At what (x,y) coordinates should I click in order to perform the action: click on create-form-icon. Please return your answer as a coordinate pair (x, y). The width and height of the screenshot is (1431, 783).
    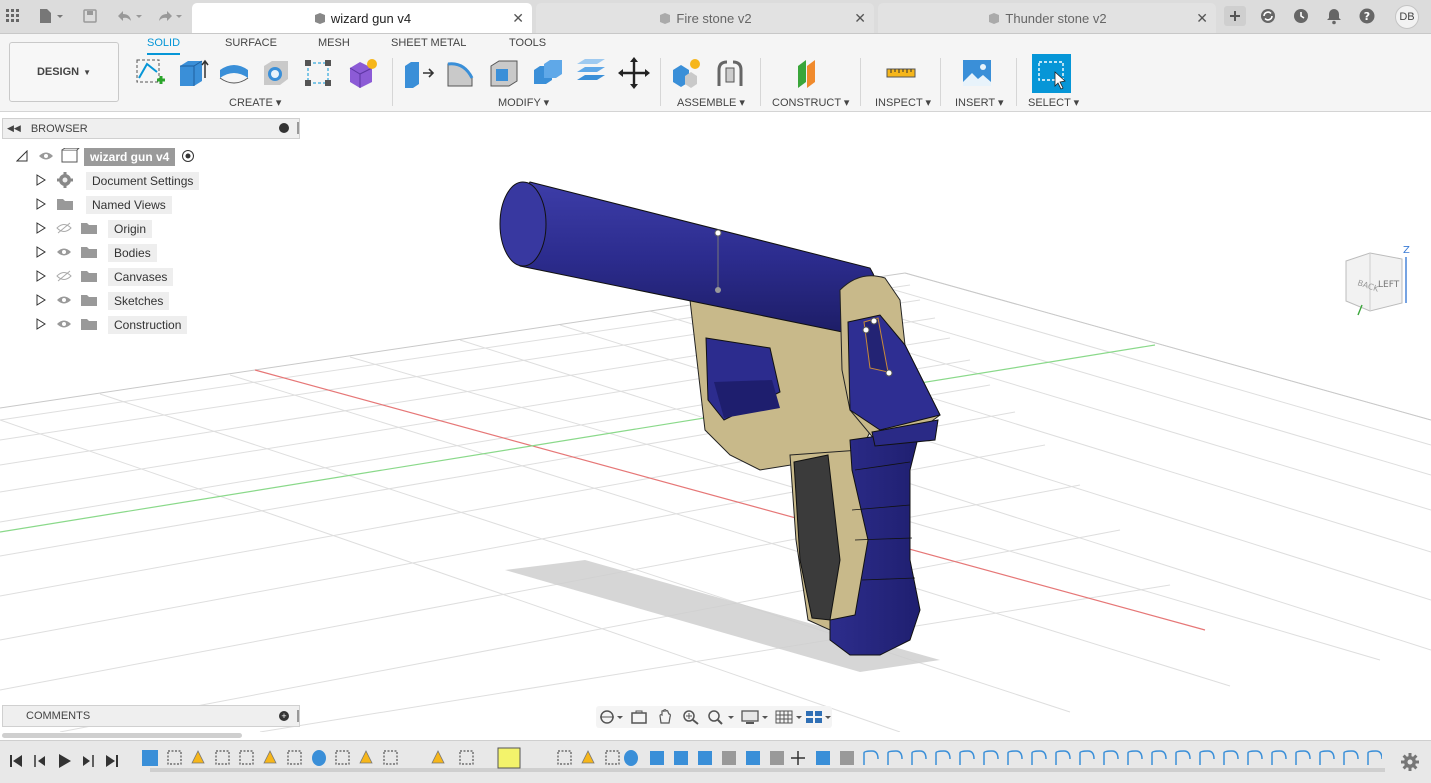
    Looking at the image, I should click on (362, 73).